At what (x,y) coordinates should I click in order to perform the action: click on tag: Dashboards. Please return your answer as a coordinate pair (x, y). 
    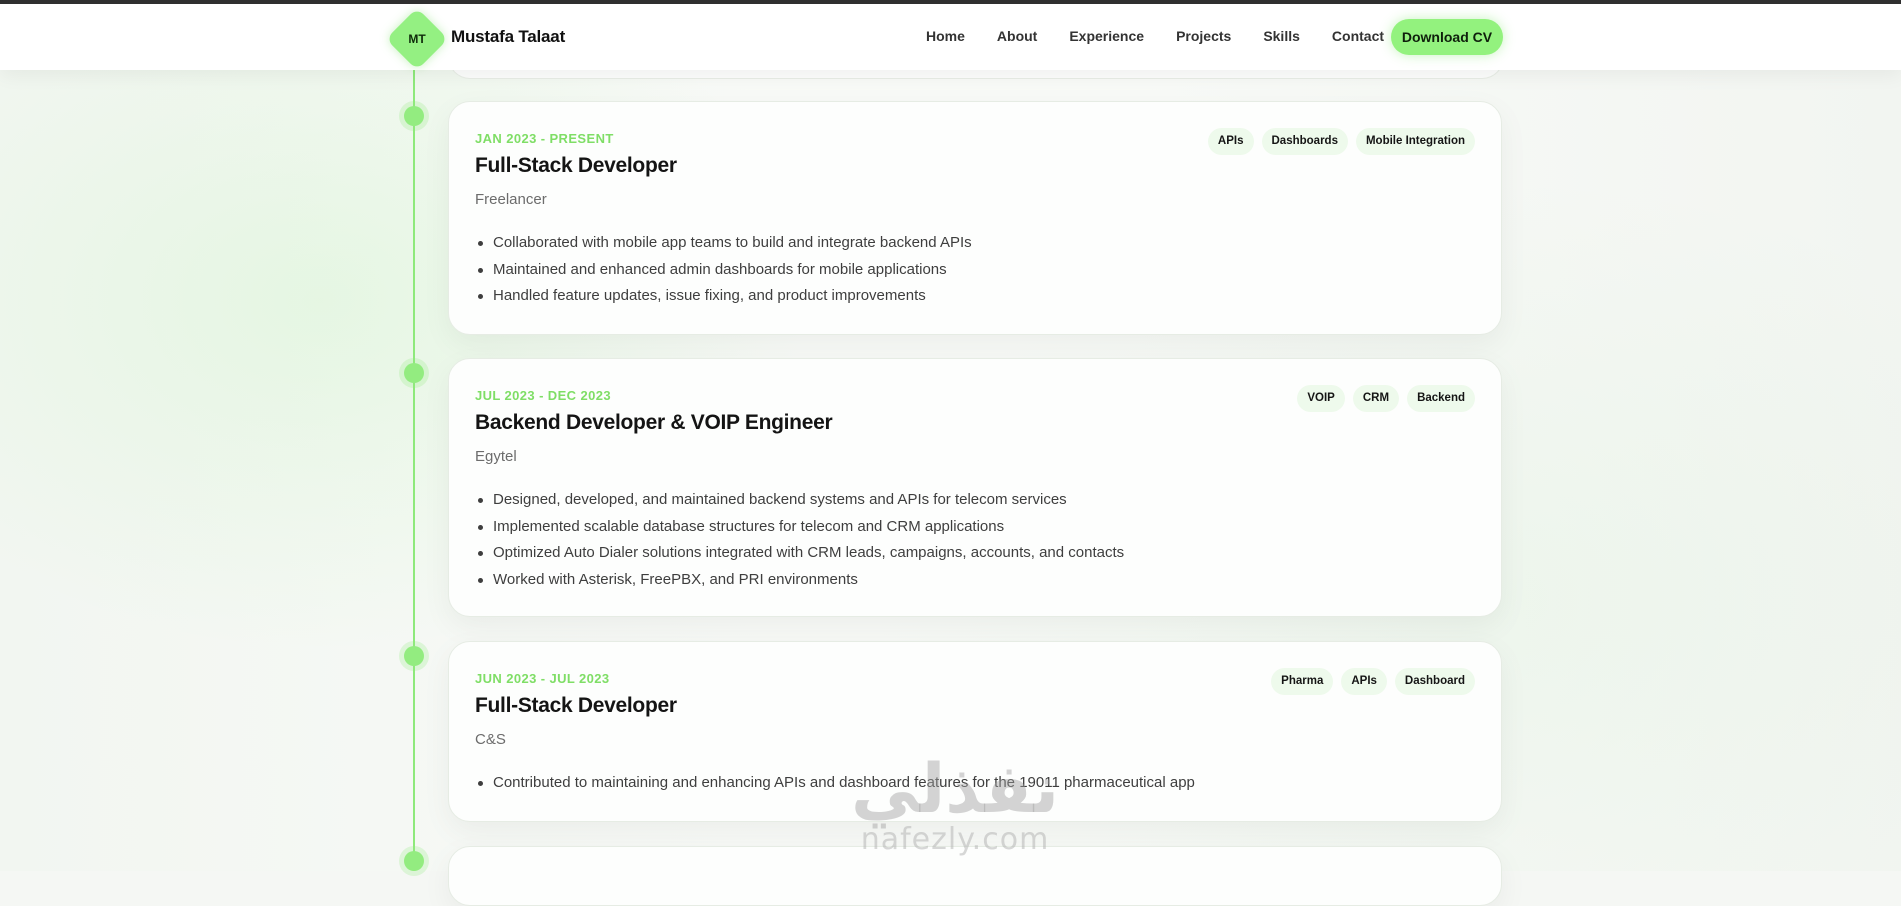
    Looking at the image, I should click on (1304, 141).